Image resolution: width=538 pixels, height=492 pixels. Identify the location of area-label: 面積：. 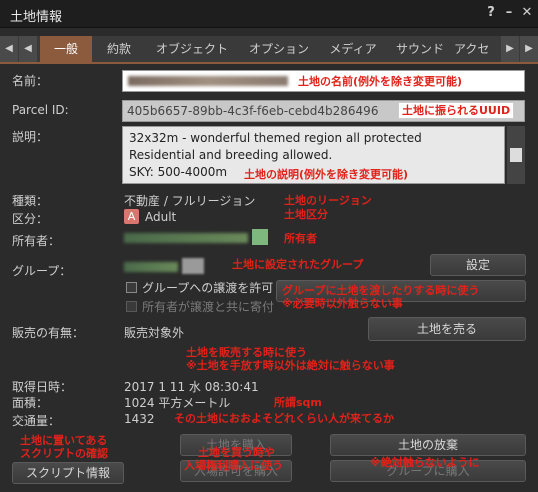
(30, 403).